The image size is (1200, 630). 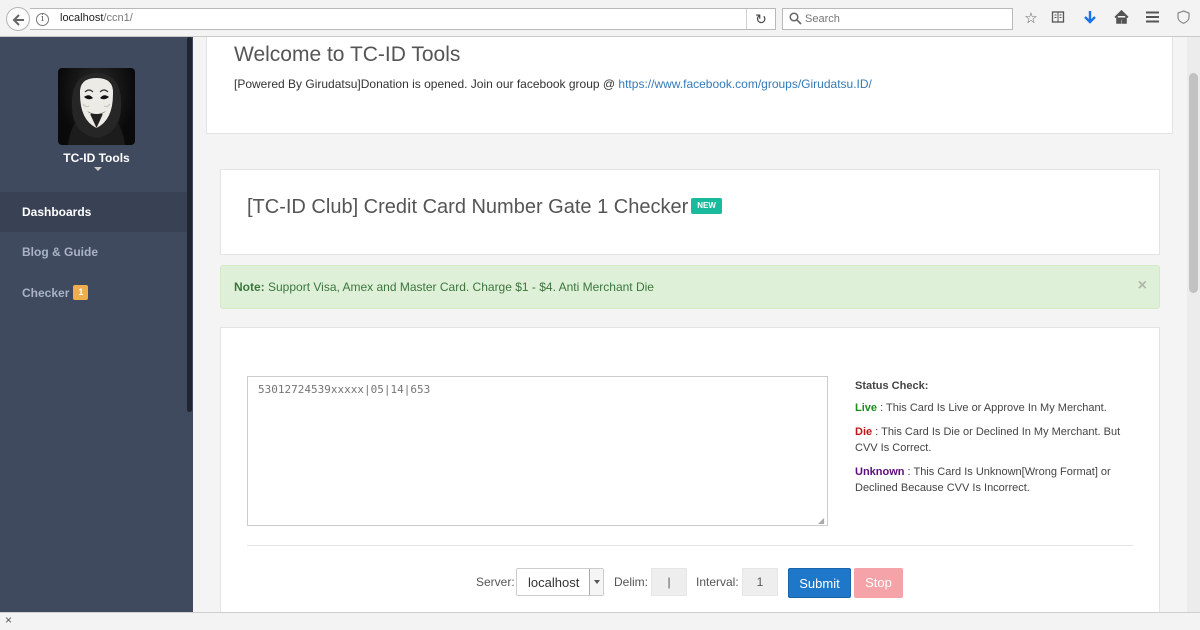 I want to click on sidebar-item-checker: Checker 1, so click(x=93, y=293).